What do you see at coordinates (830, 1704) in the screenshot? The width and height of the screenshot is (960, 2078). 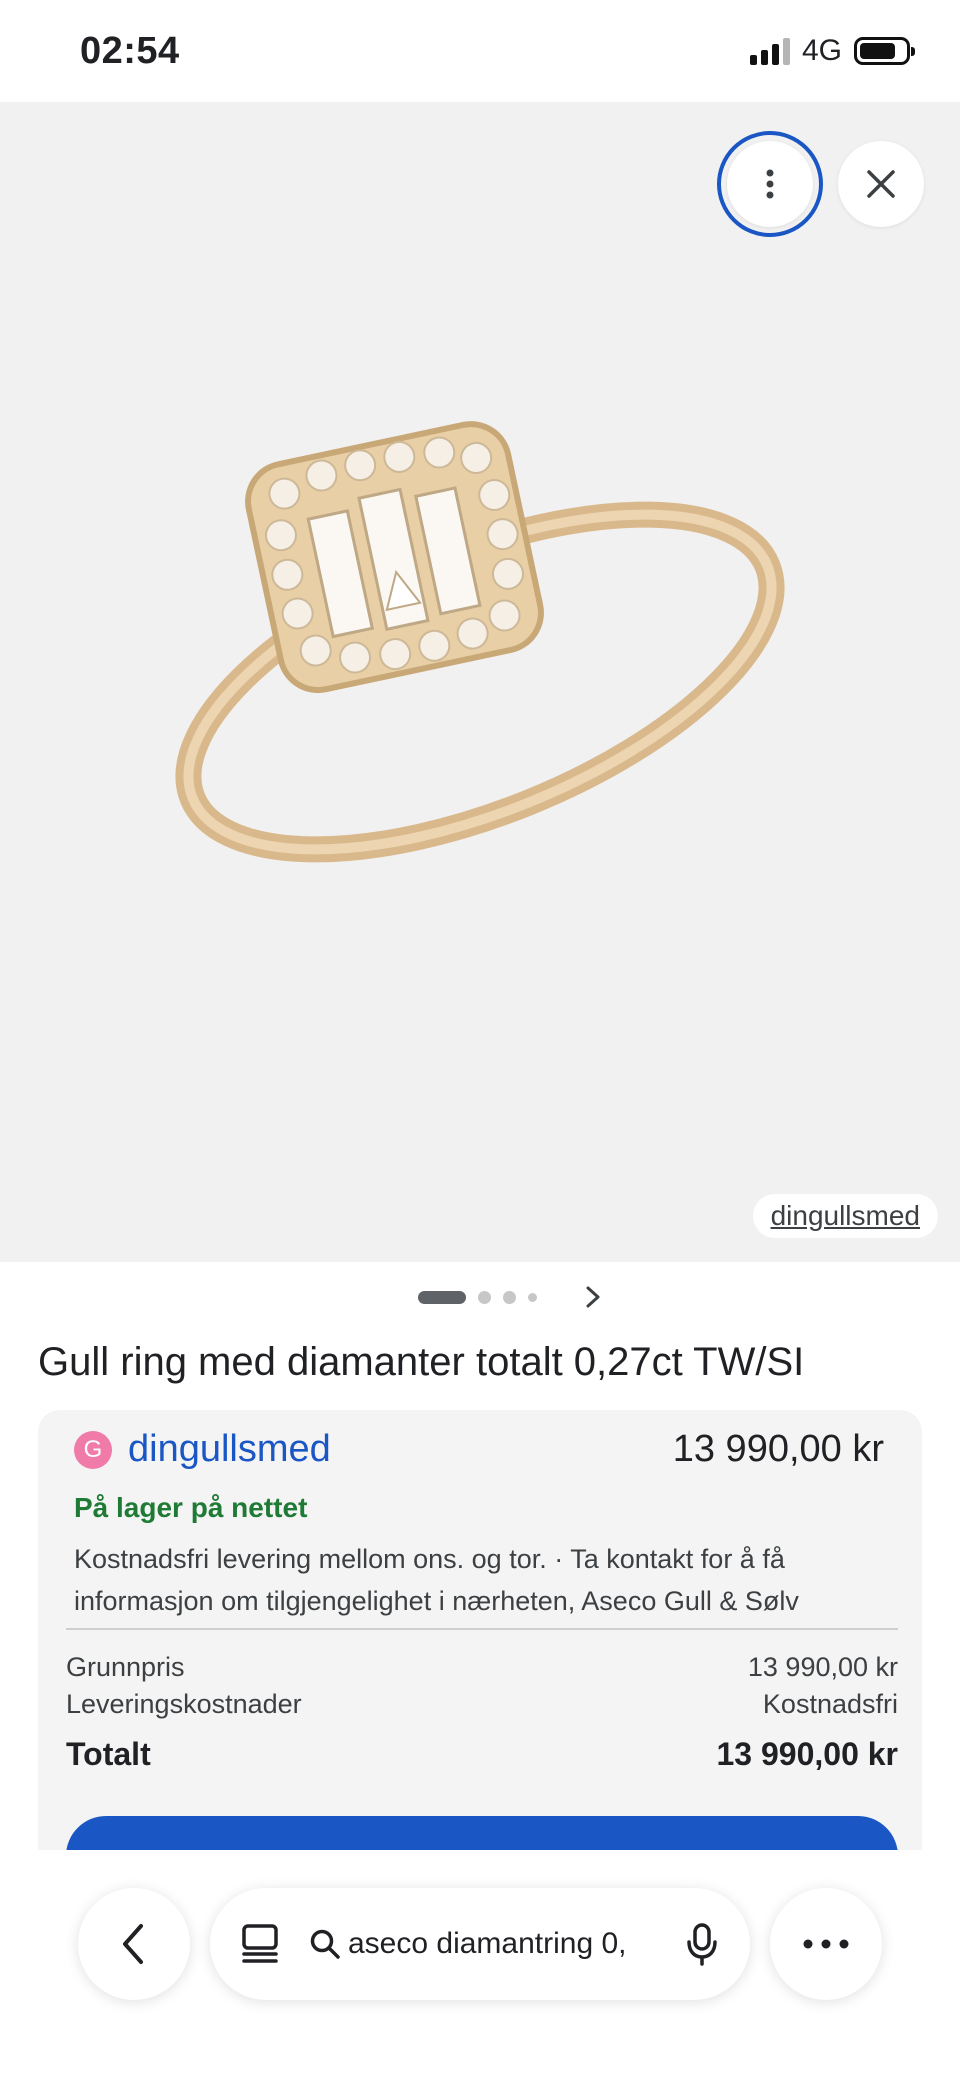 I see `shipping-value: Kostnadsfri` at bounding box center [830, 1704].